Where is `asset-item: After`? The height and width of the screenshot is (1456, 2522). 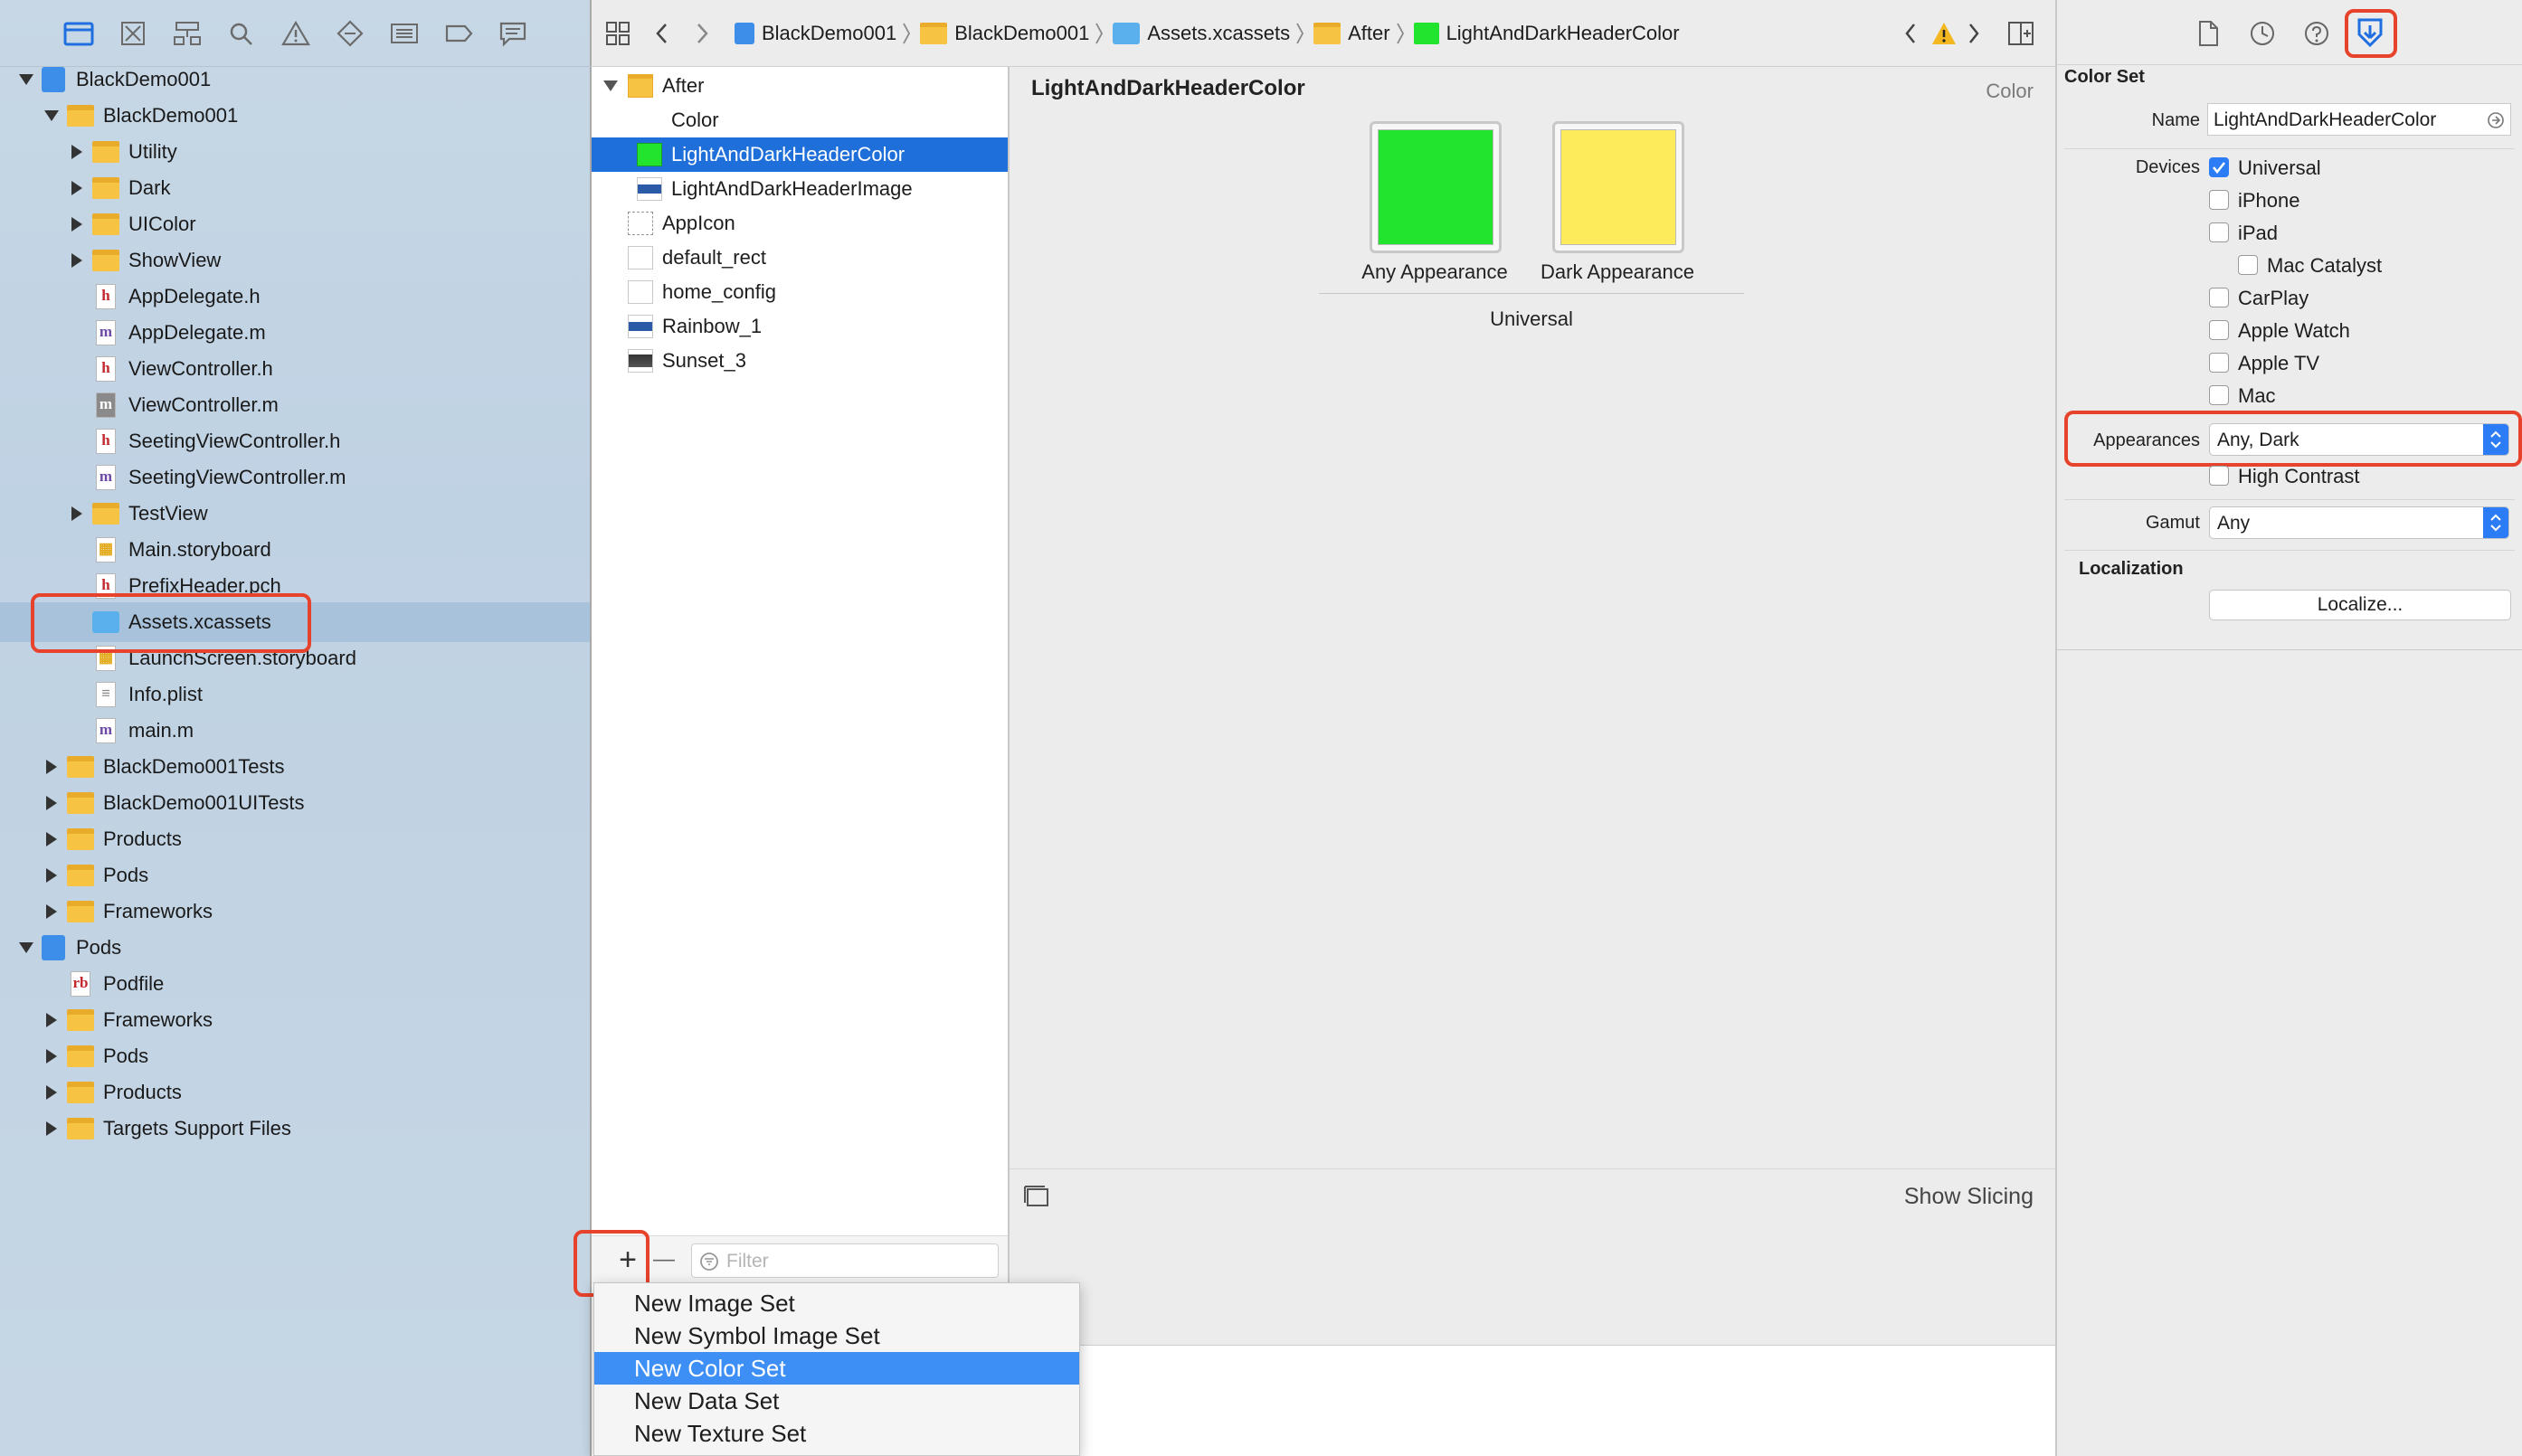 asset-item: After is located at coordinates (800, 86).